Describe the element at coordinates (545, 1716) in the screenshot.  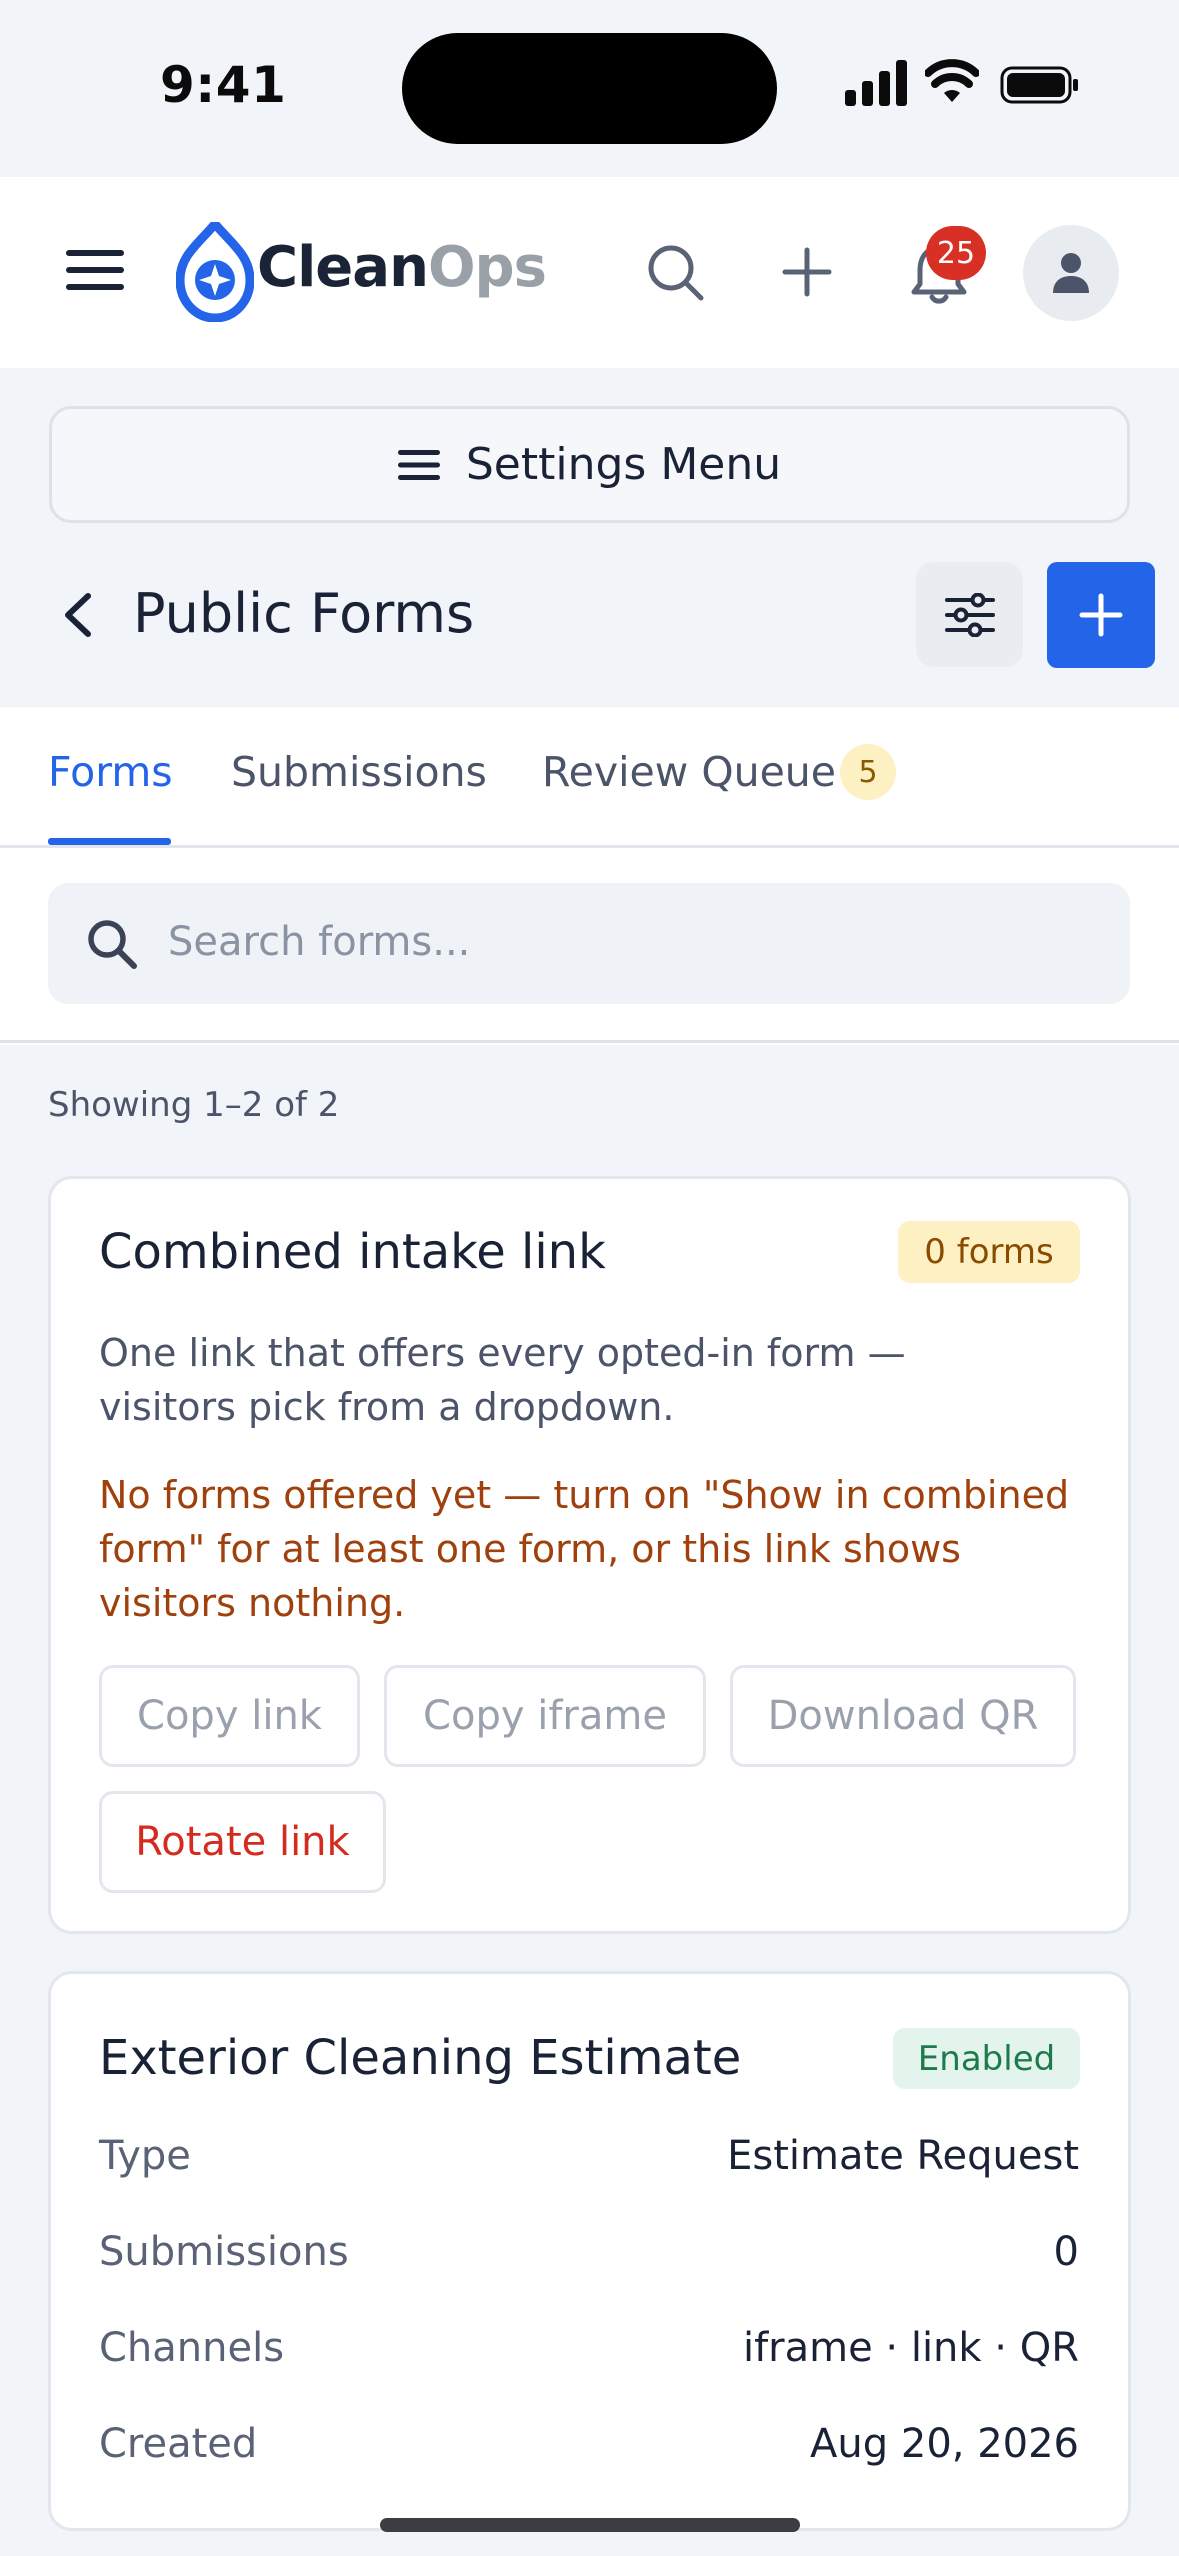
I see `copy-iframe-button: Copy iframe` at that location.